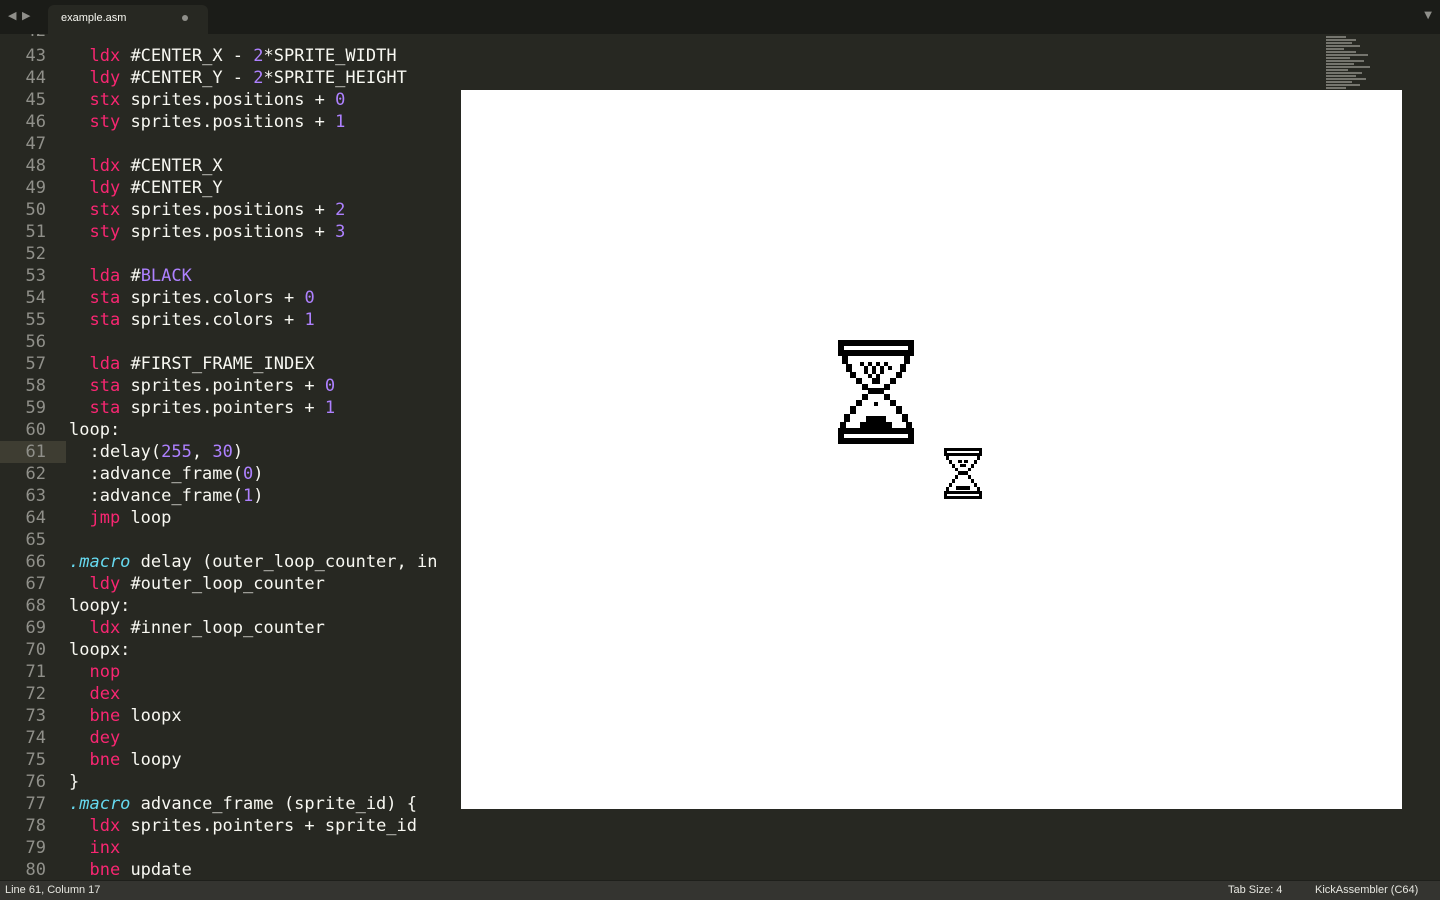  What do you see at coordinates (130, 869) in the screenshot?
I see `code-text: bne update` at bounding box center [130, 869].